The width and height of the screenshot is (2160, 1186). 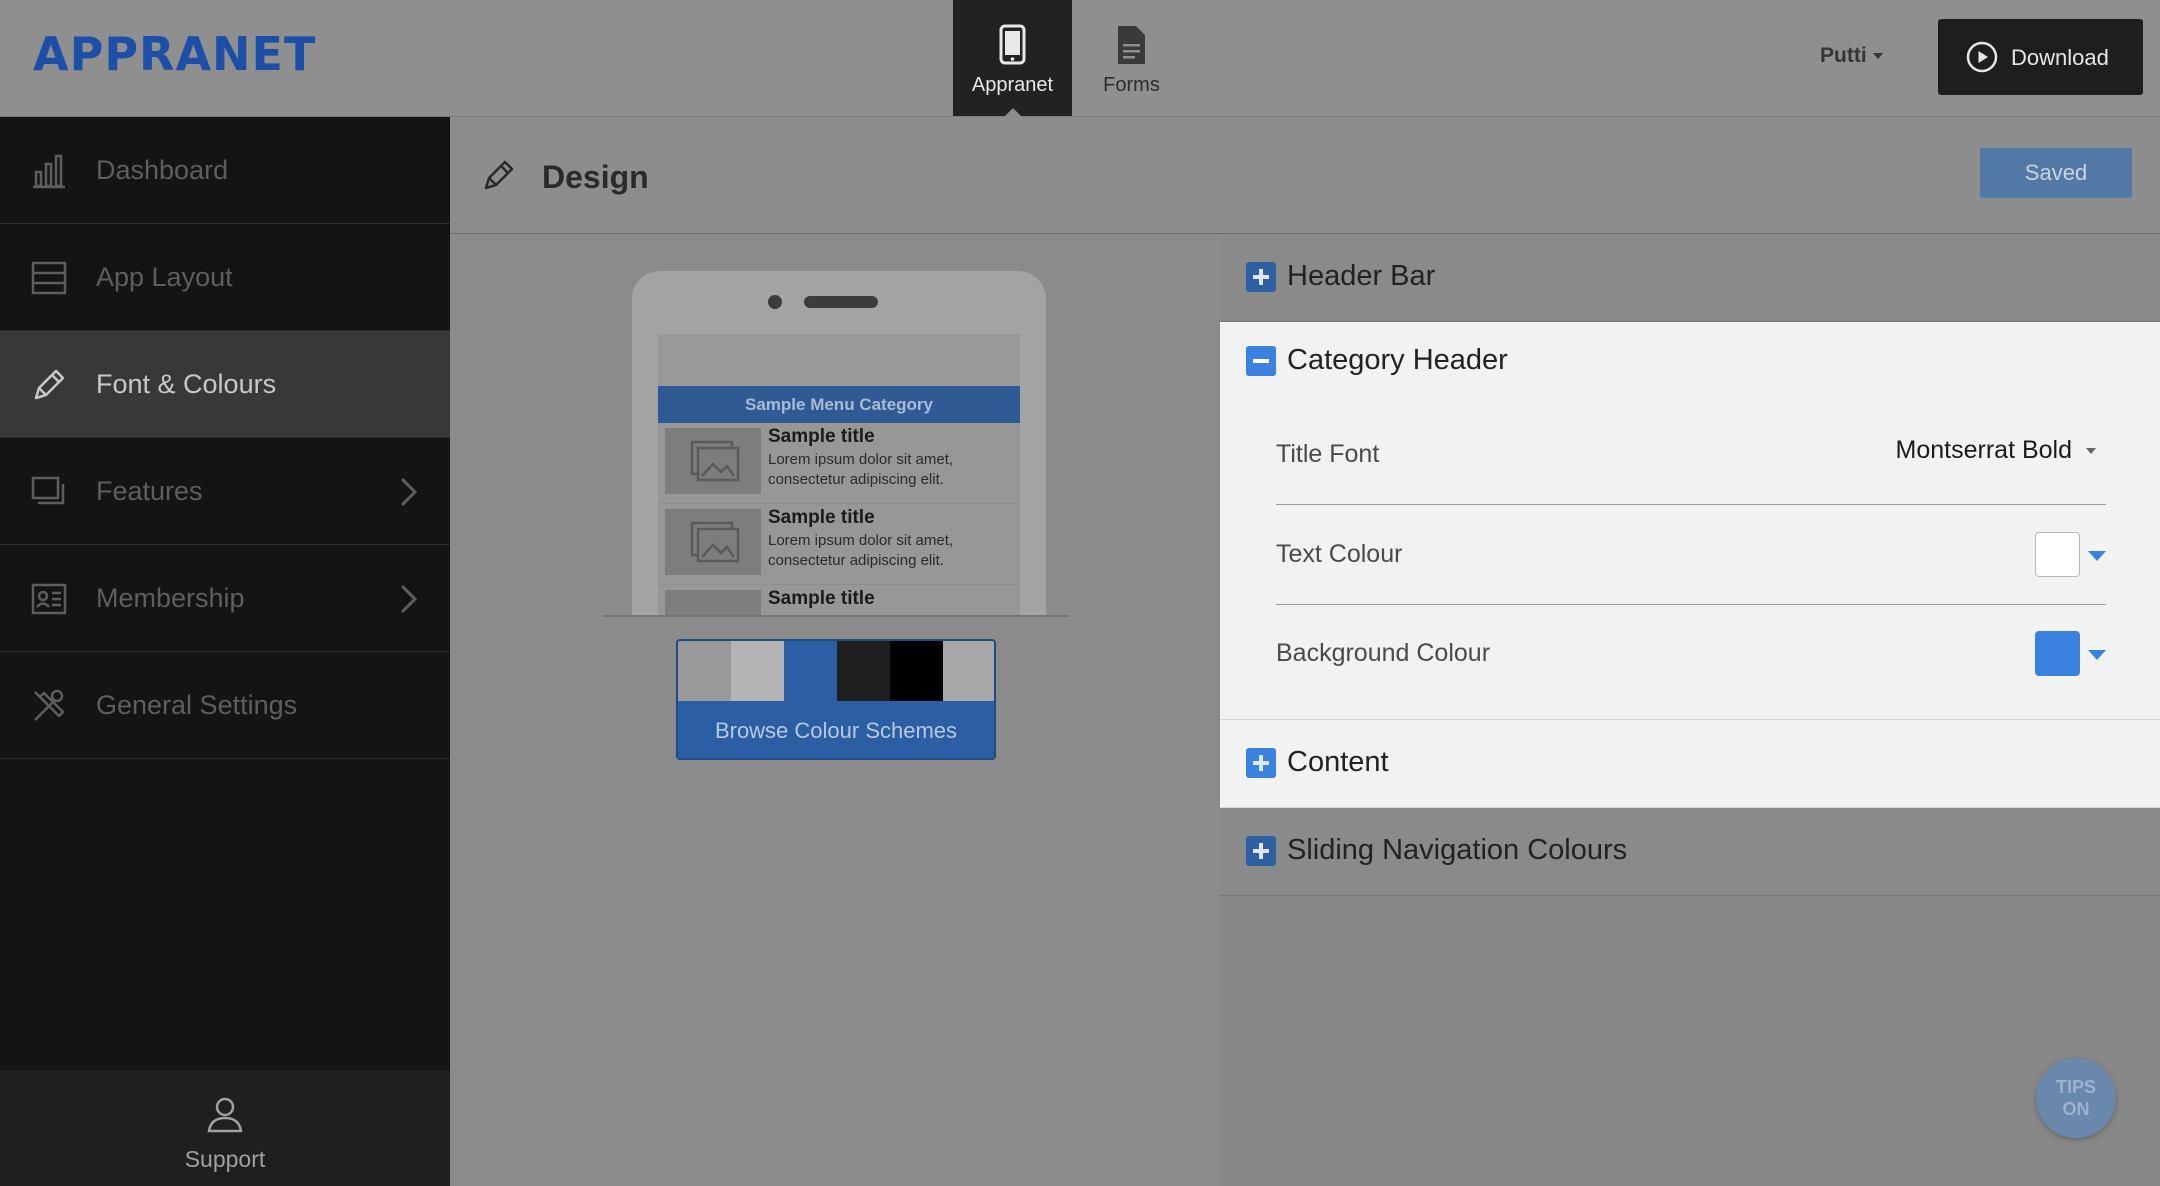 What do you see at coordinates (841, 302) in the screenshot?
I see `phone-speaker` at bounding box center [841, 302].